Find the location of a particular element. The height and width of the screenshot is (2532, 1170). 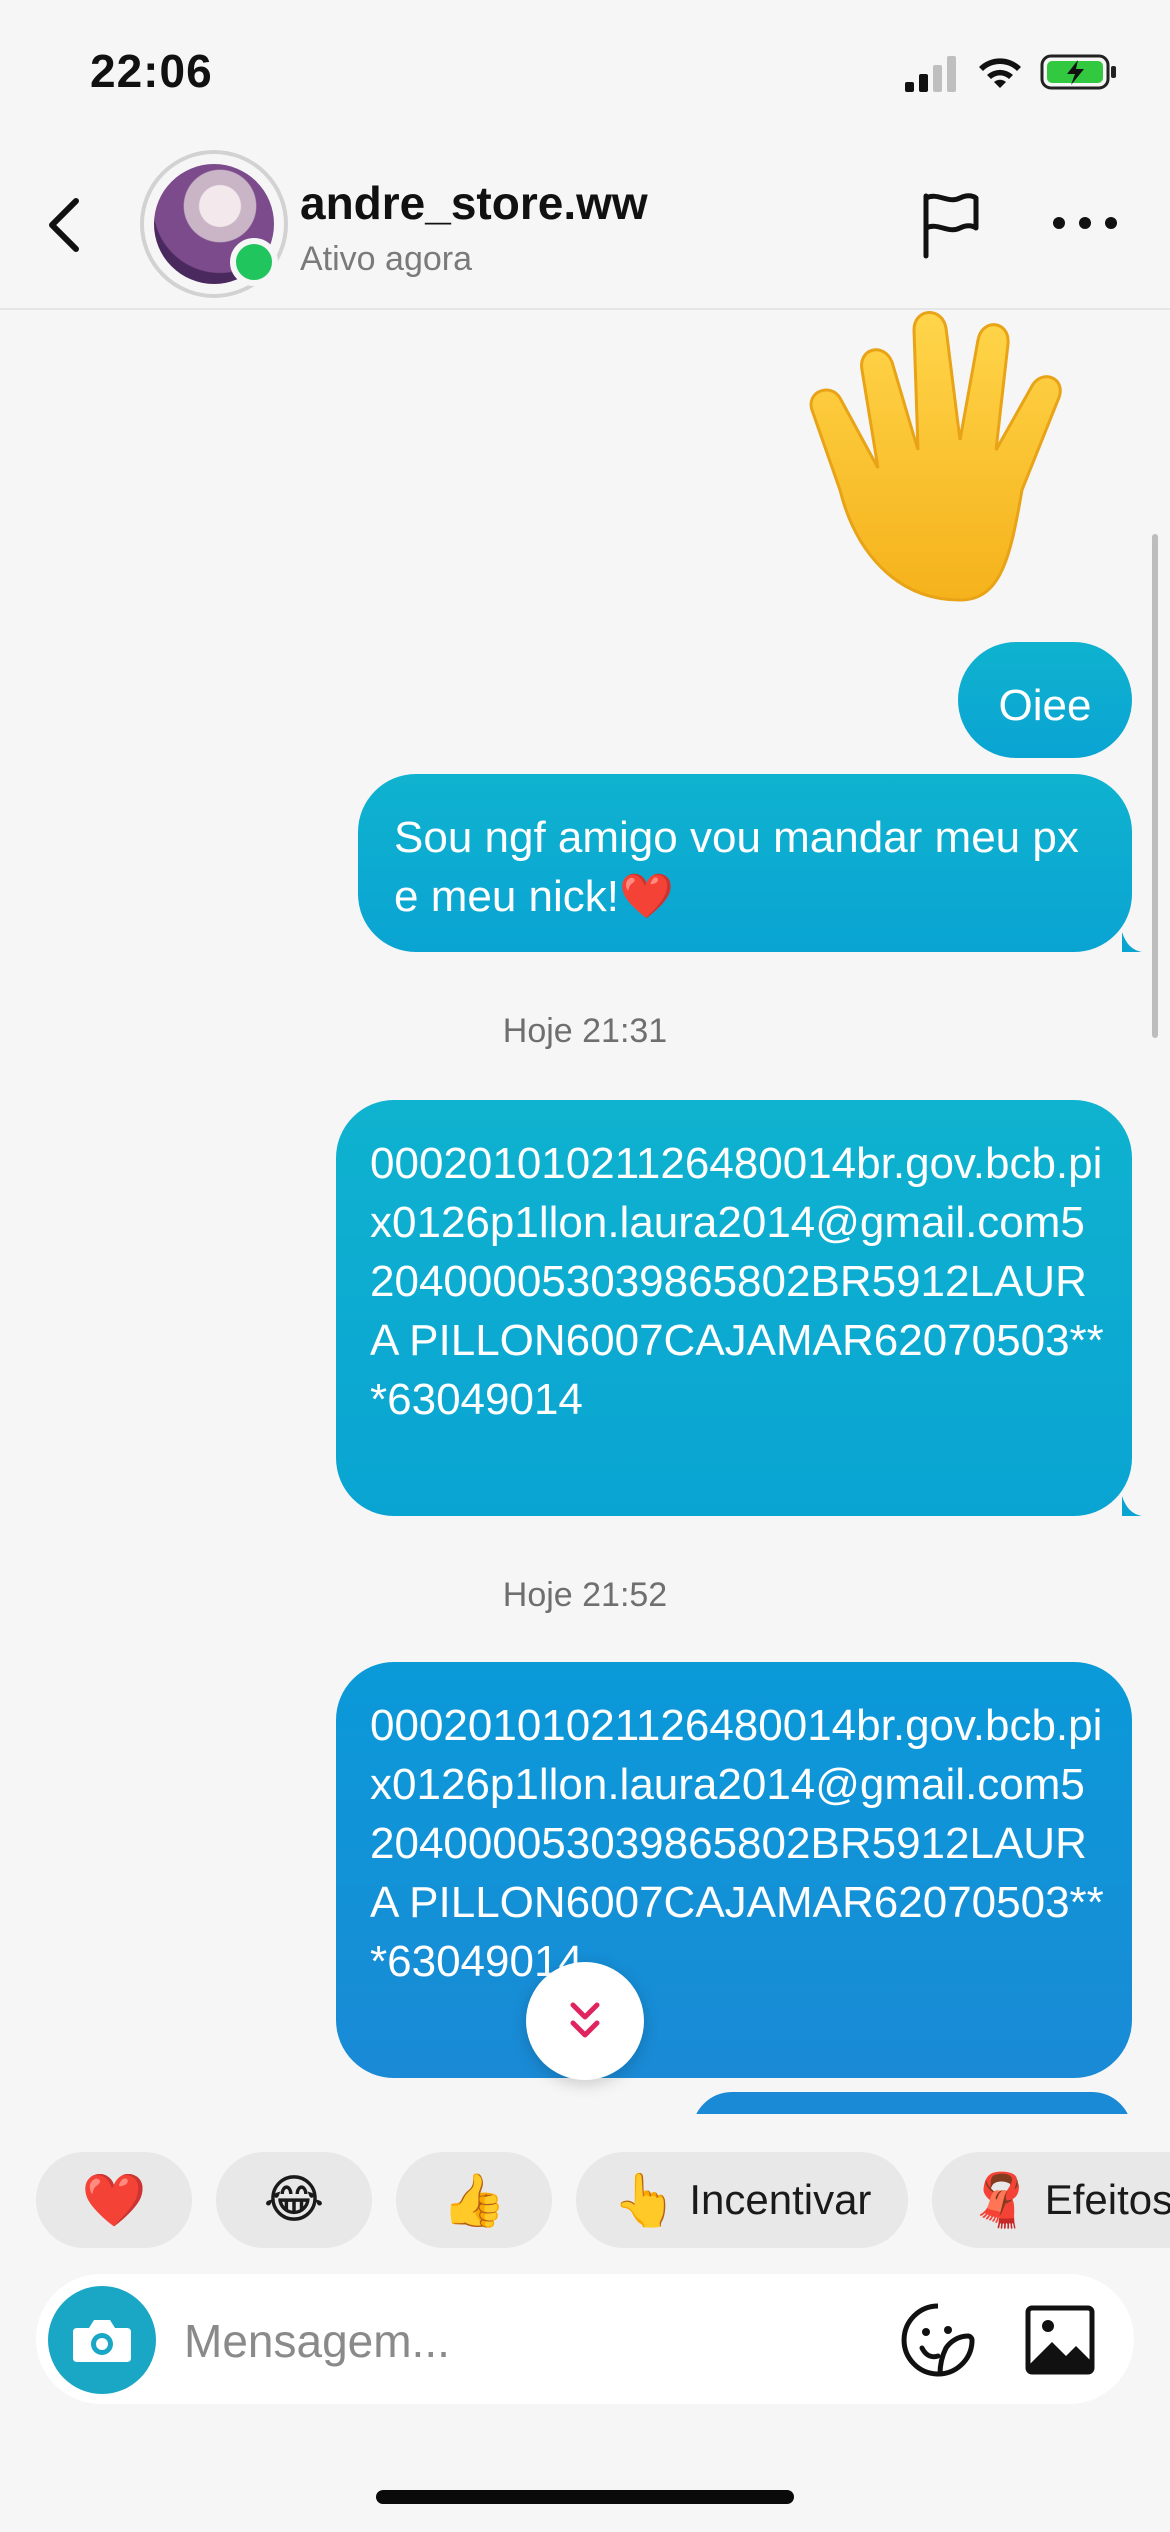

message-timestamp: Hoje 21:52 is located at coordinates (585, 1595).